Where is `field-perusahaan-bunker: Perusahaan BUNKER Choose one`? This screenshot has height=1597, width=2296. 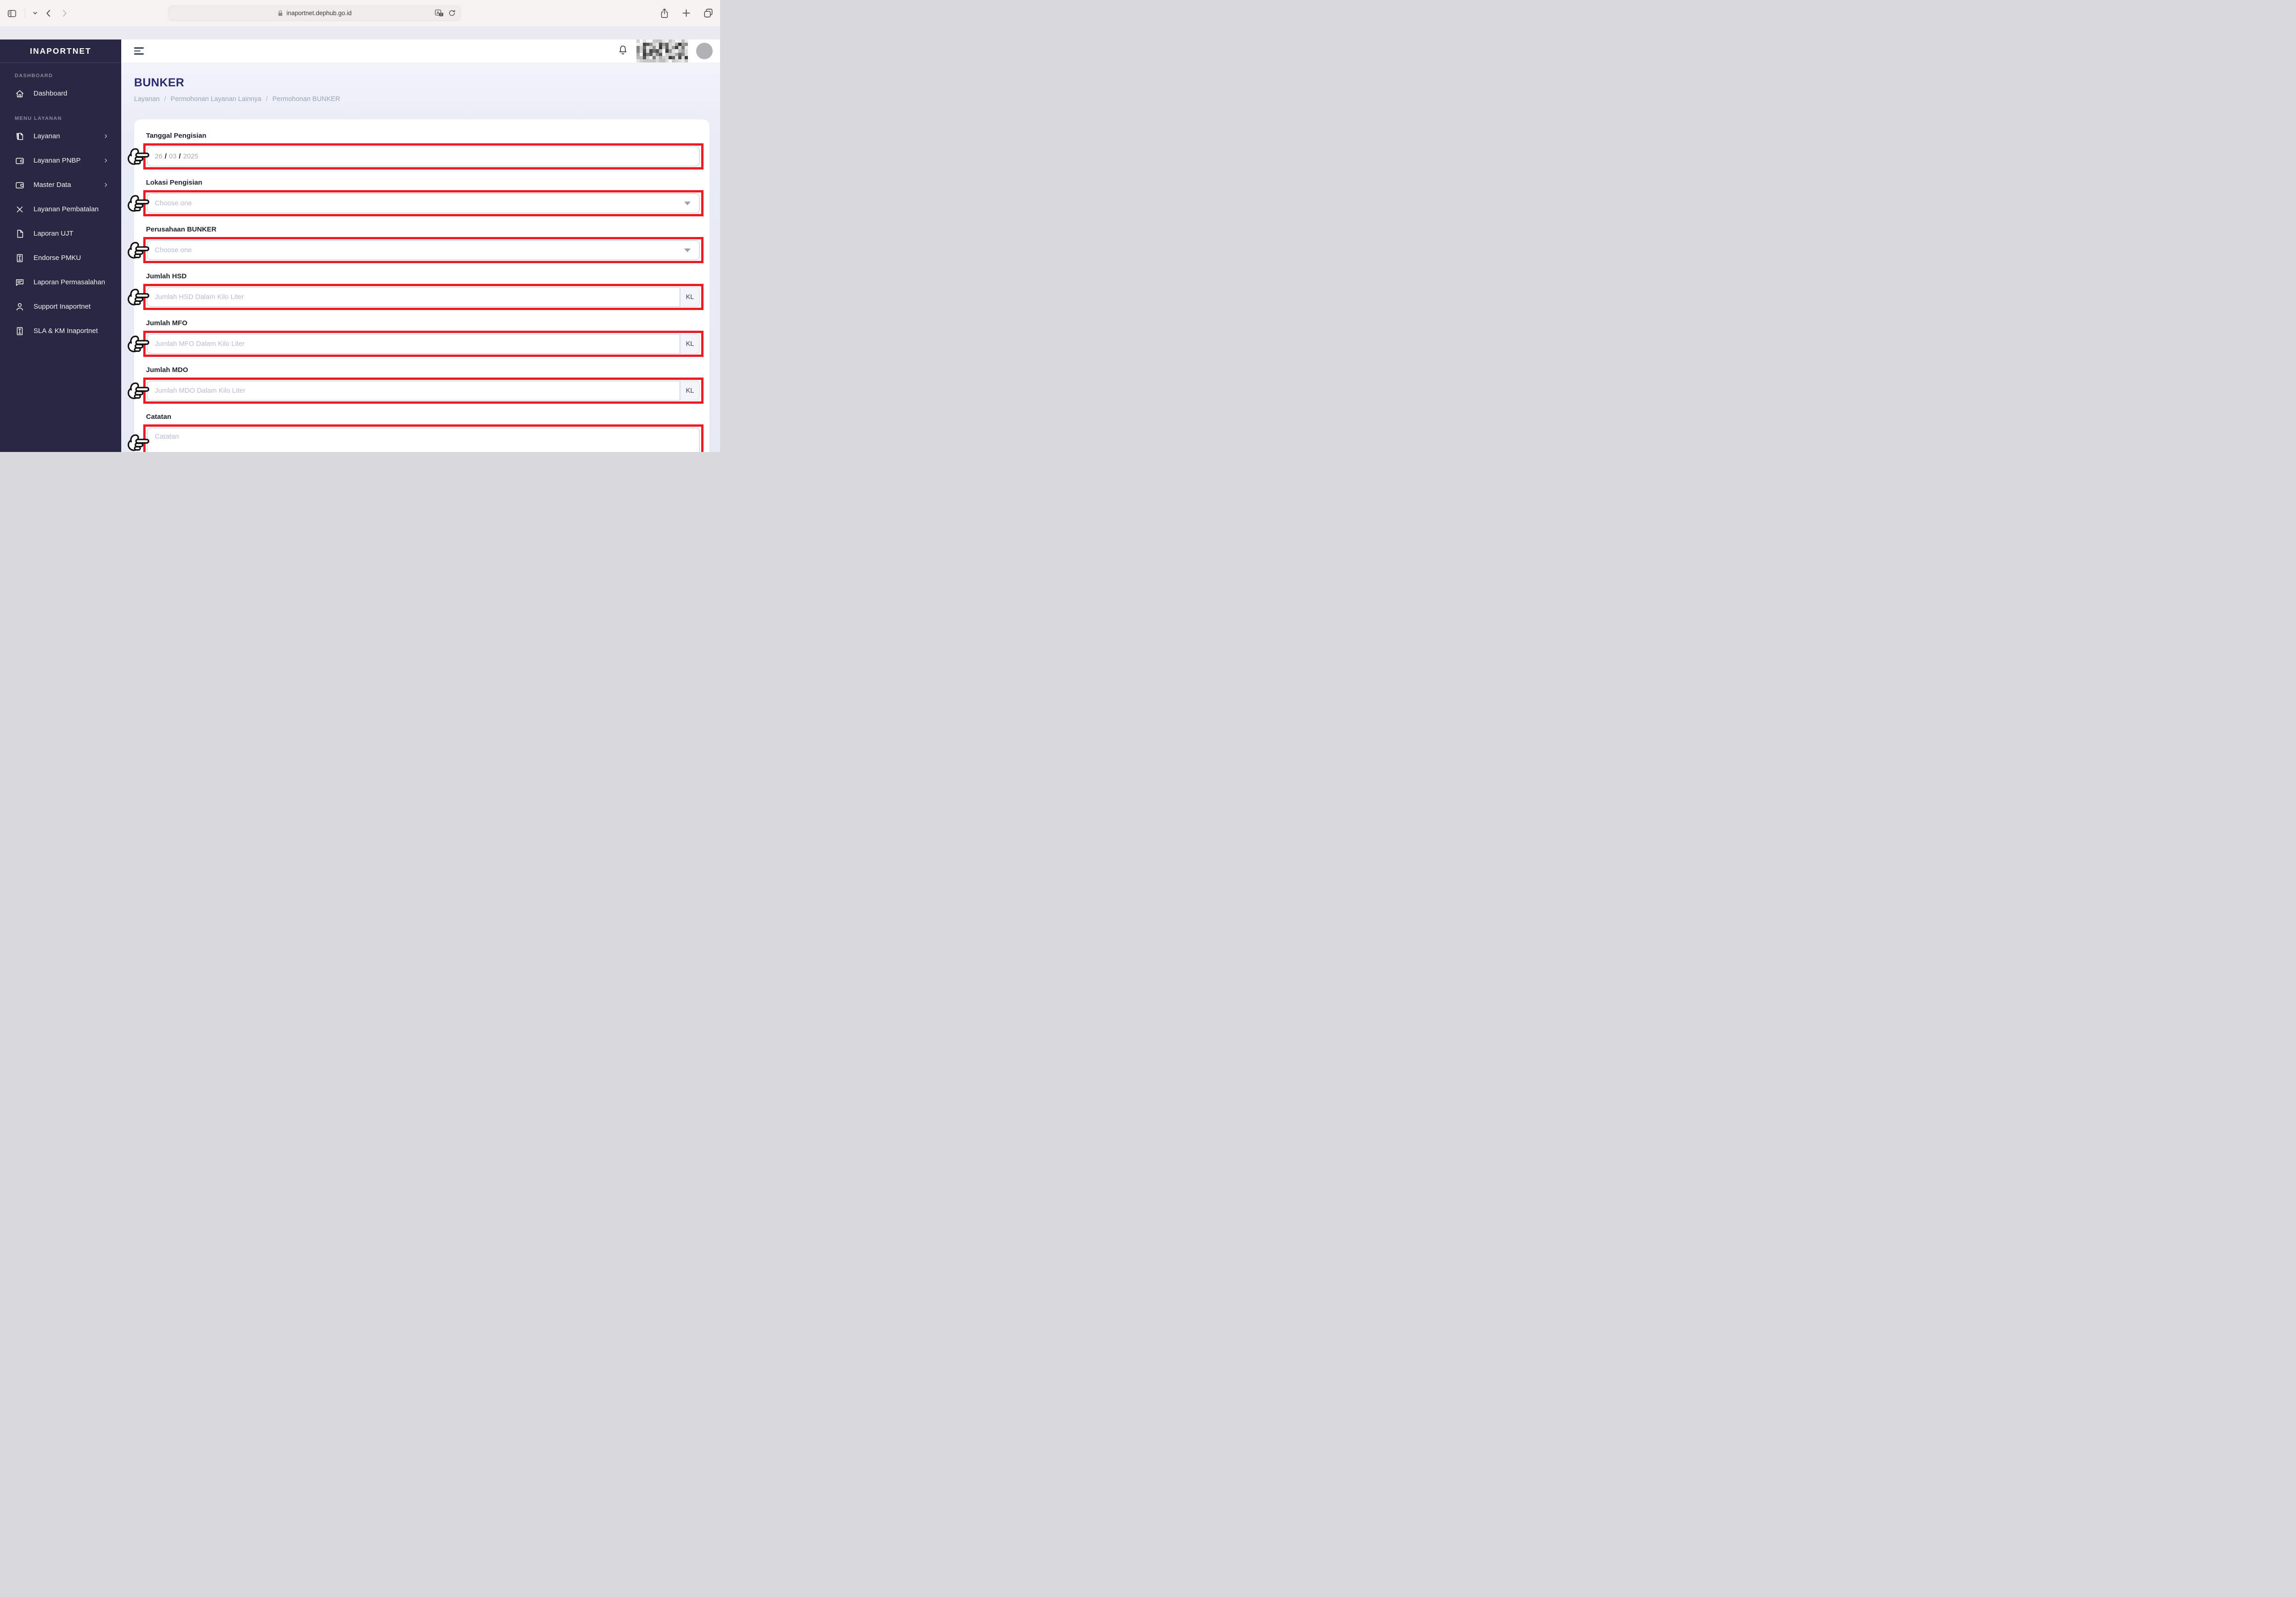 field-perusahaan-bunker: Perusahaan BUNKER Choose one is located at coordinates (415, 244).